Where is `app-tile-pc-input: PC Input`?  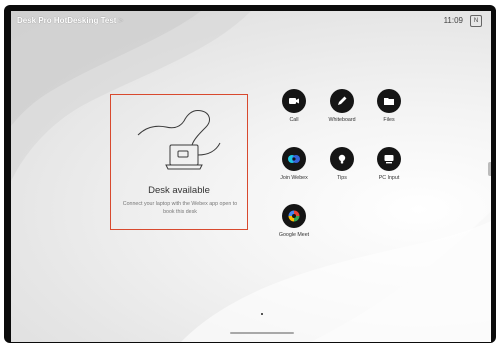
app-tile-pc-input: PC Input is located at coordinates (389, 164).